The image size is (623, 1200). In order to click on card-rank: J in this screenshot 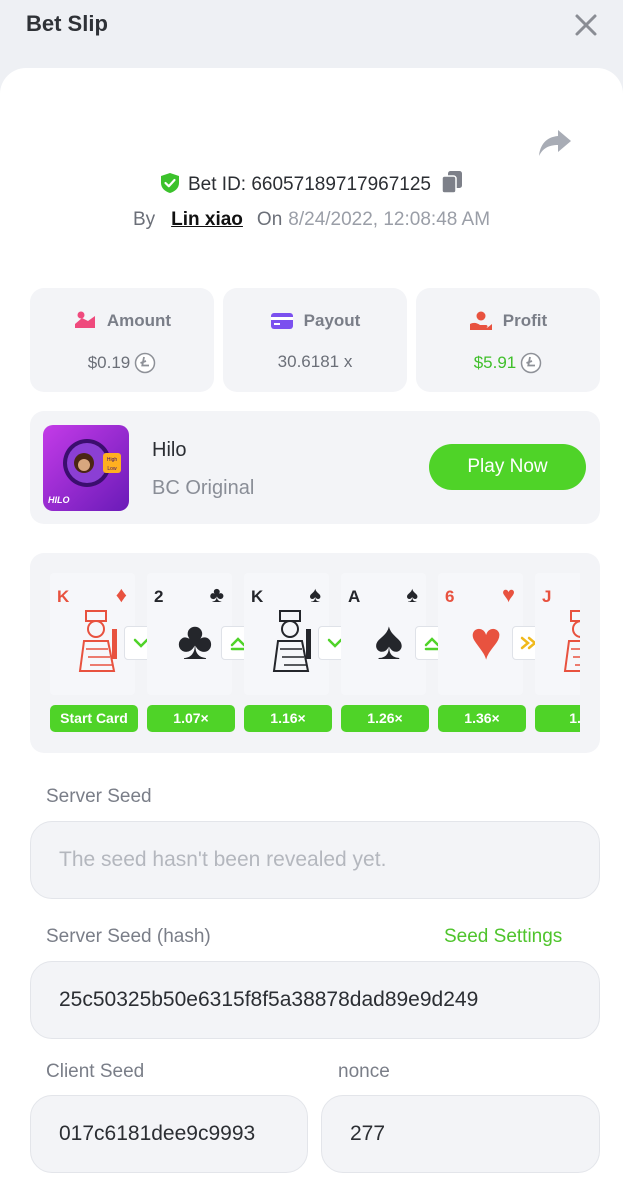, I will do `click(547, 596)`.